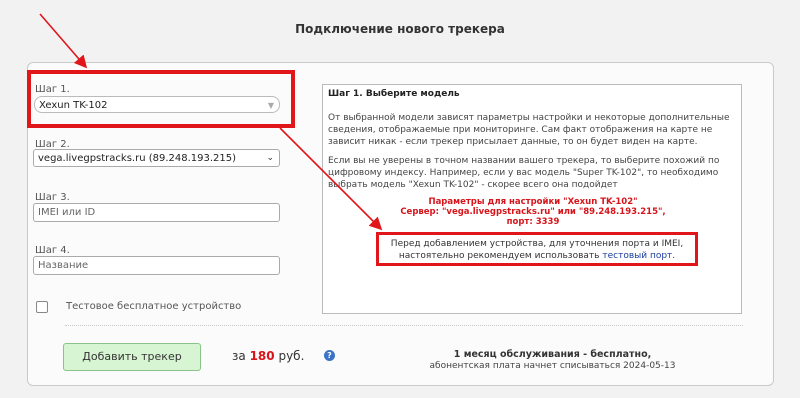 Image resolution: width=800 pixels, height=398 pixels. What do you see at coordinates (63, 41) in the screenshot?
I see `annotation-arrow-top` at bounding box center [63, 41].